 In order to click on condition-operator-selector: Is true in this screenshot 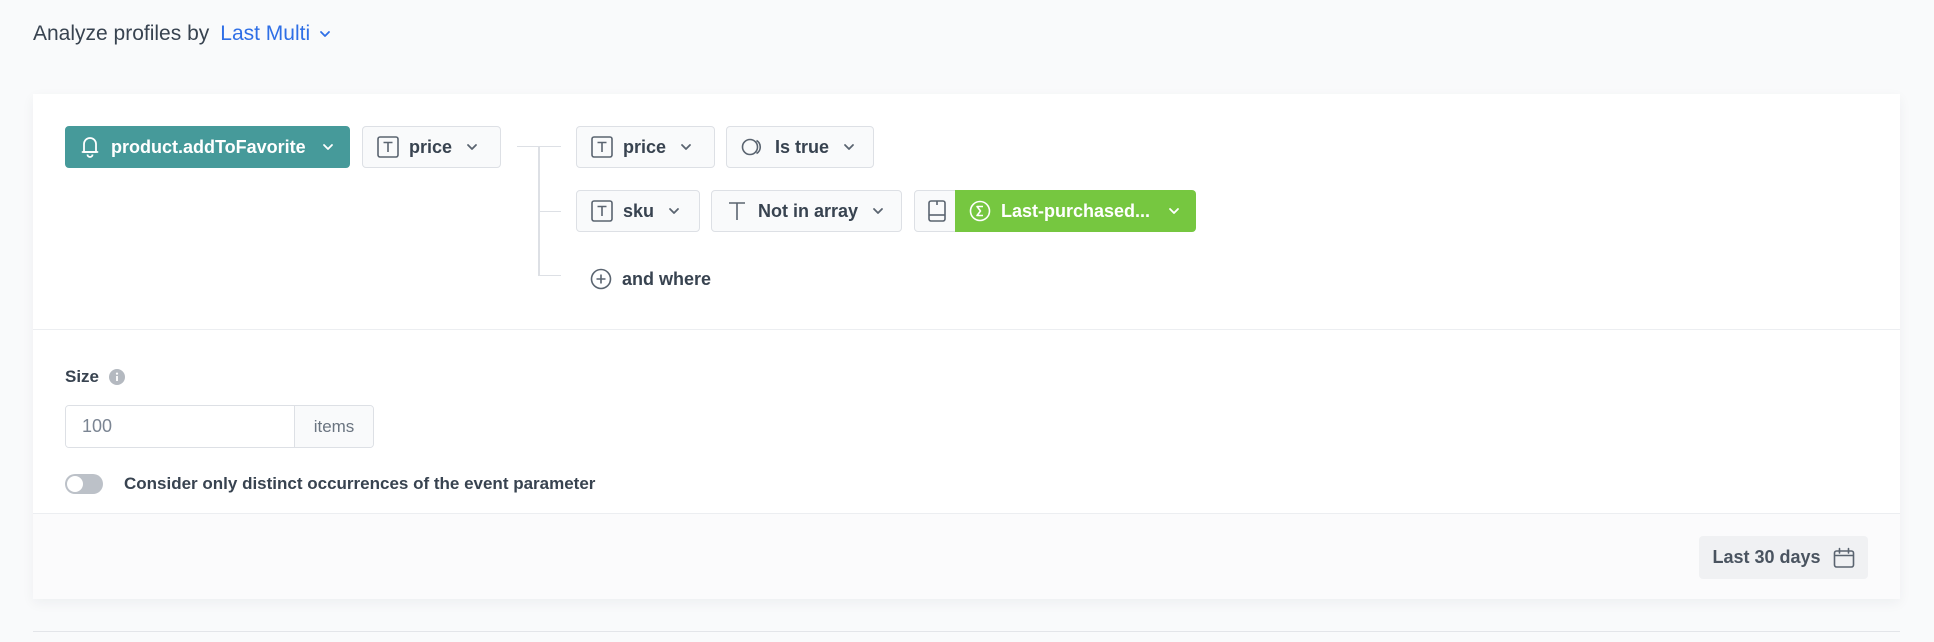, I will do `click(800, 147)`.